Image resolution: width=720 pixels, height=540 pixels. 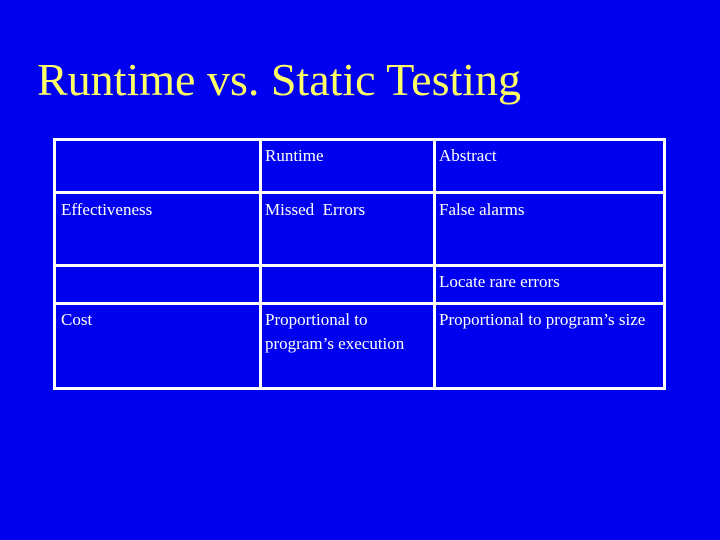 I want to click on cell-cost-runtime: Proportional to program’s execution, so click(x=335, y=331).